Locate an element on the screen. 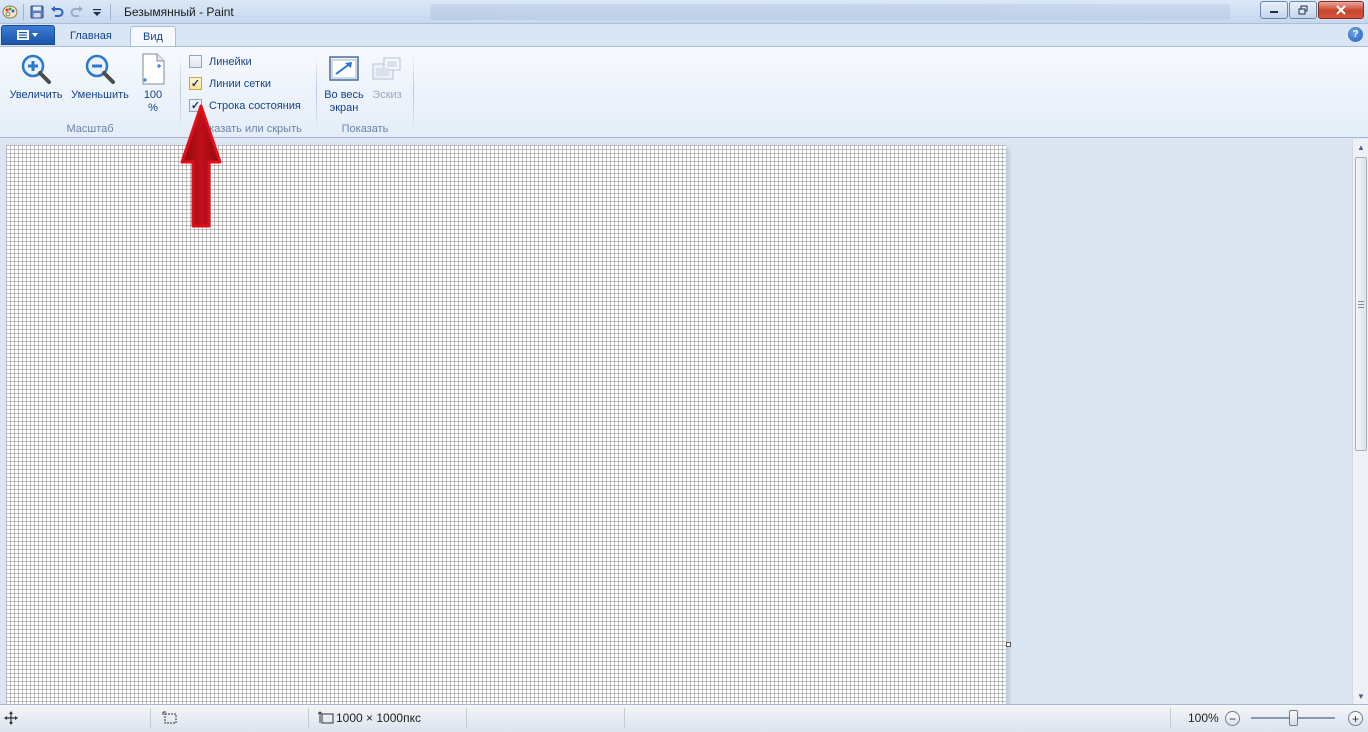  paint-app-icon is located at coordinates (10, 12).